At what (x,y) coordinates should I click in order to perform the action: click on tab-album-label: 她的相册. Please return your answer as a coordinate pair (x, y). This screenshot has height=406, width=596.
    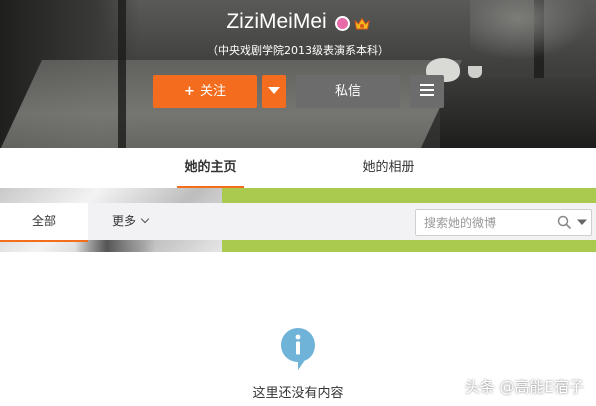
    Looking at the image, I should click on (388, 167).